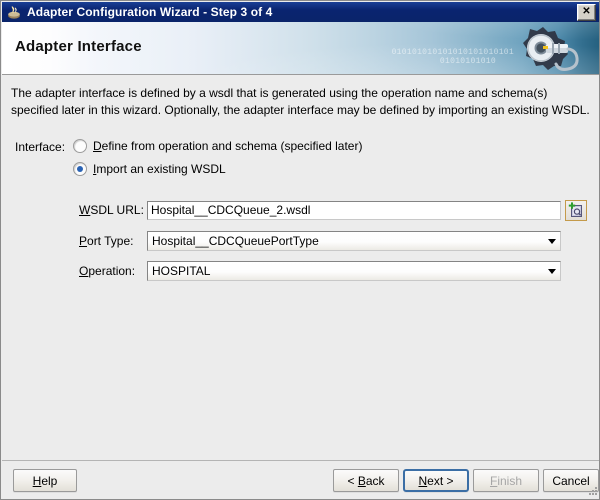 This screenshot has height=500, width=600. Describe the element at coordinates (592, 492) in the screenshot. I see `resize-grip-icon` at that location.